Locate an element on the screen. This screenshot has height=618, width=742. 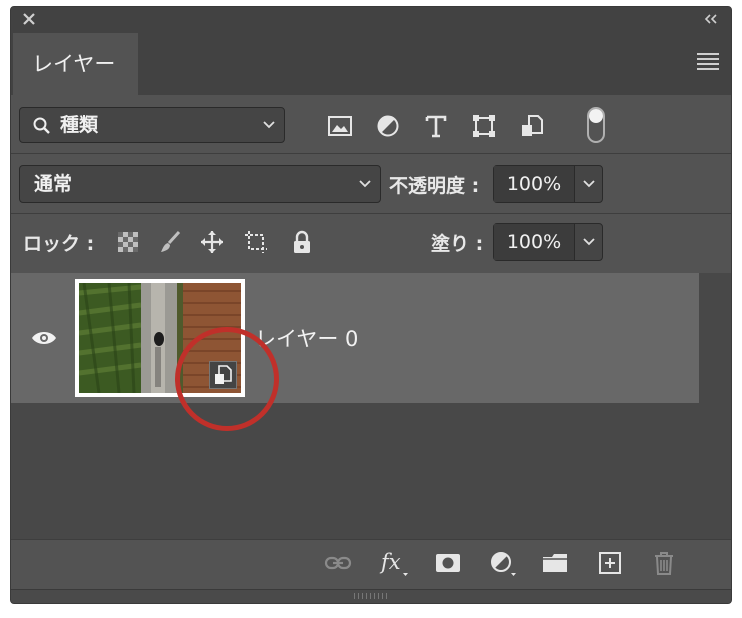
search-icon is located at coordinates (41, 125).